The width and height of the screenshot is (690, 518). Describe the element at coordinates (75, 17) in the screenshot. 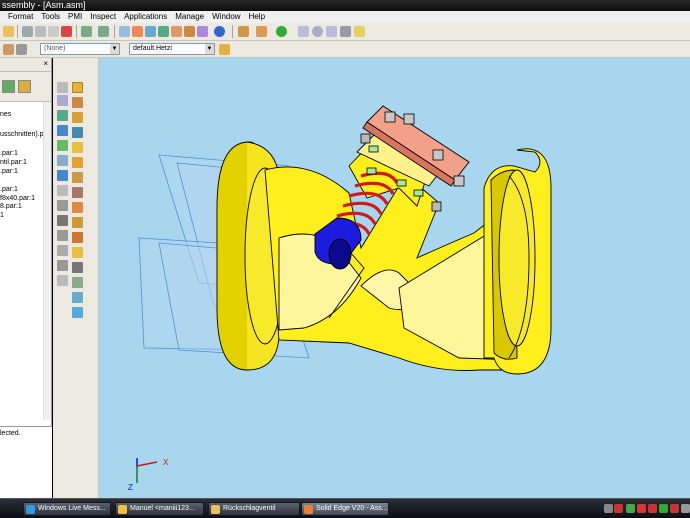

I see `menu-pmi: PMI` at that location.